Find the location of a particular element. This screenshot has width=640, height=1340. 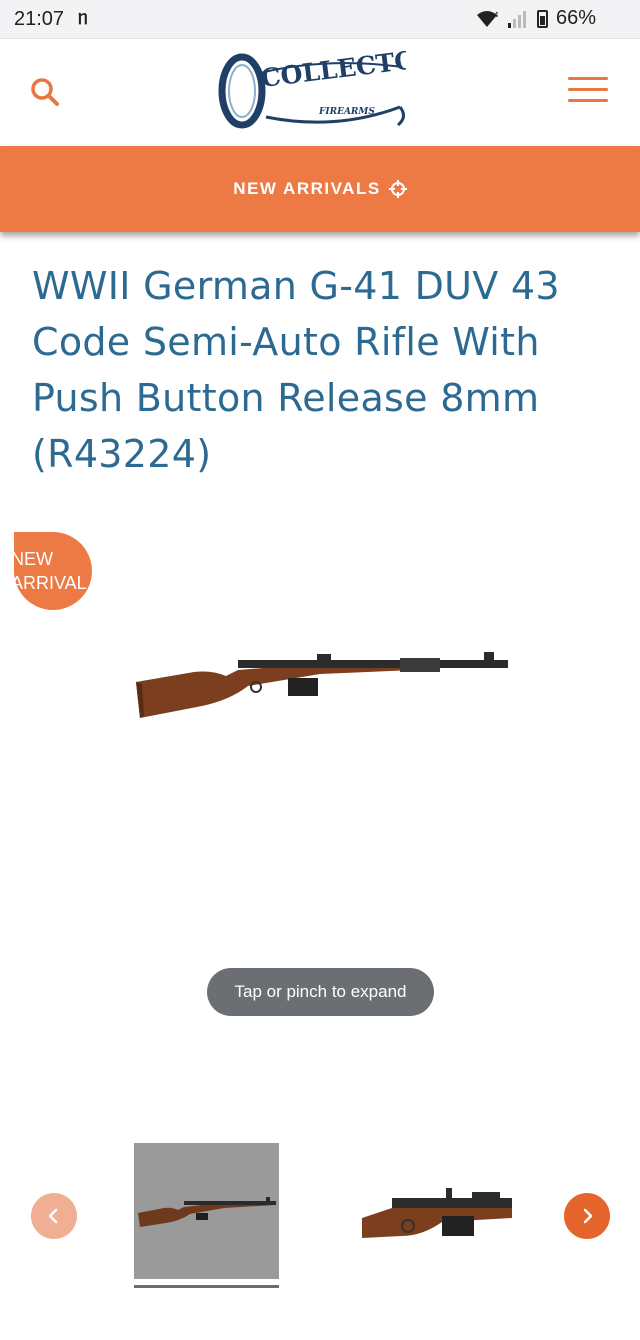

status-icons: ↕ 66% is located at coordinates (535, 18).